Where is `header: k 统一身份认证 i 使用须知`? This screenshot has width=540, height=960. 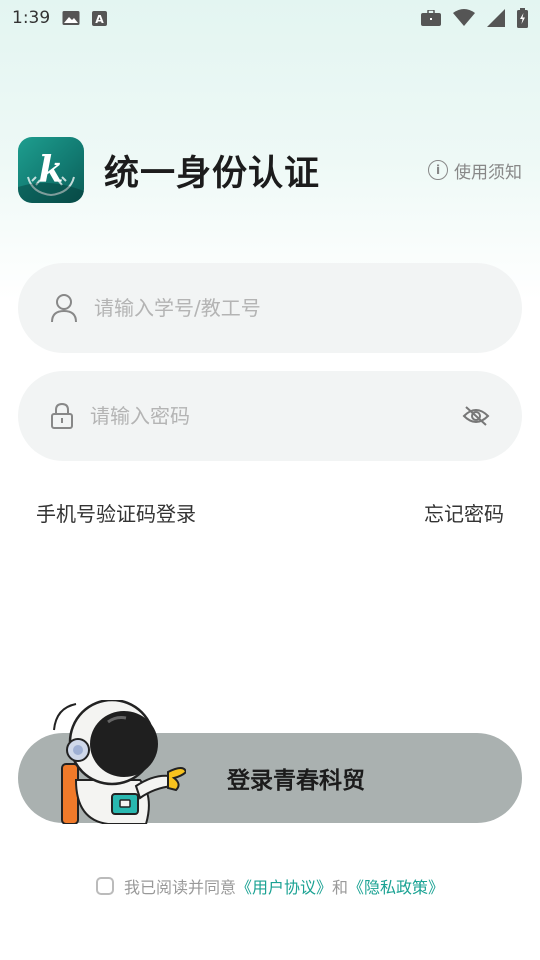 header: k 统一身份认证 i 使用须知 is located at coordinates (270, 170).